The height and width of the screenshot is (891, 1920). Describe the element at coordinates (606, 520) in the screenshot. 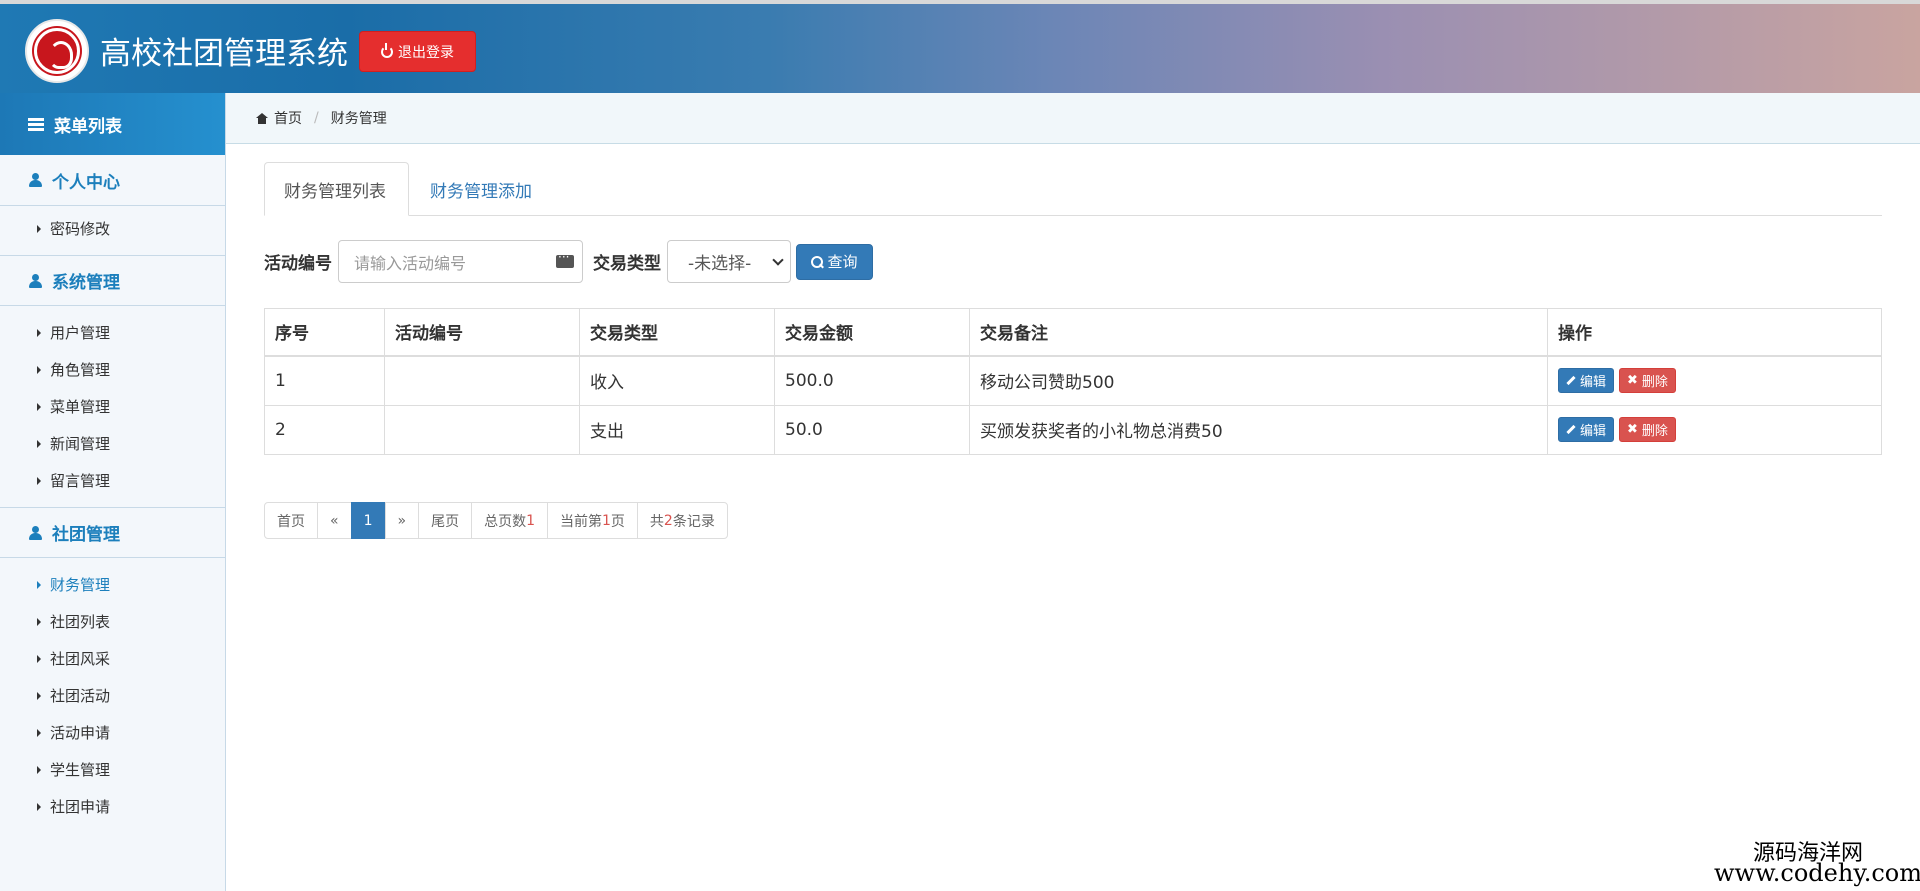

I see `page-current-value: 1` at that location.